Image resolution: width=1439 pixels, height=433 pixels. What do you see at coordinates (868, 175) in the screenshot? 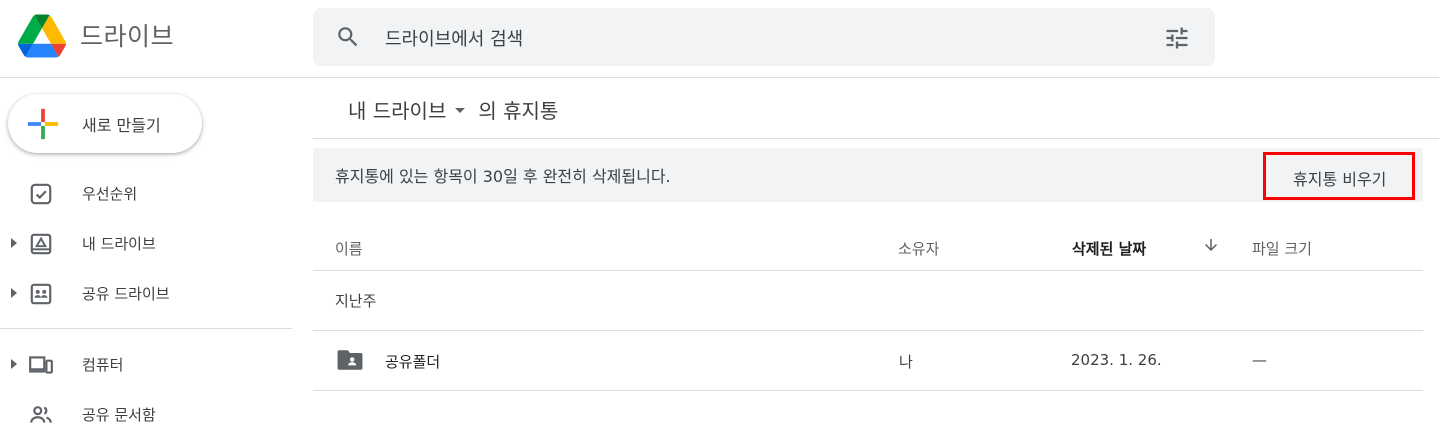
I see `trash-info-banner: 휴지통에 있는 항목이 30일 후 완전히 삭제됩니다. 휴지통 비우기` at bounding box center [868, 175].